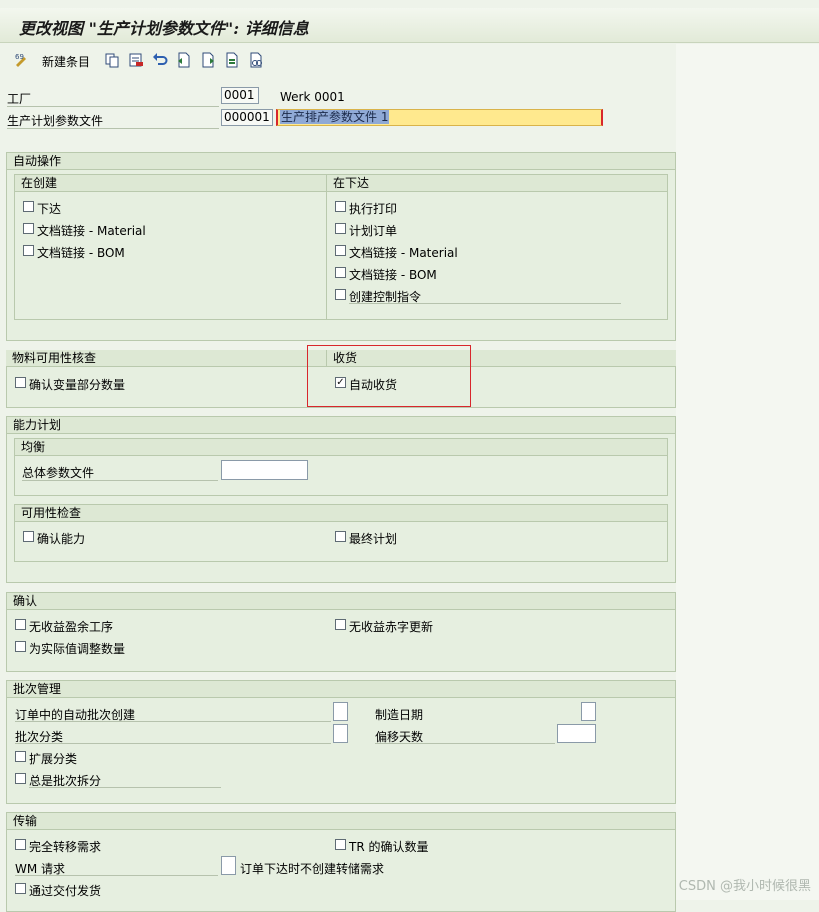 The width and height of the screenshot is (819, 912). I want to click on batch-split-underline, so click(125, 787).